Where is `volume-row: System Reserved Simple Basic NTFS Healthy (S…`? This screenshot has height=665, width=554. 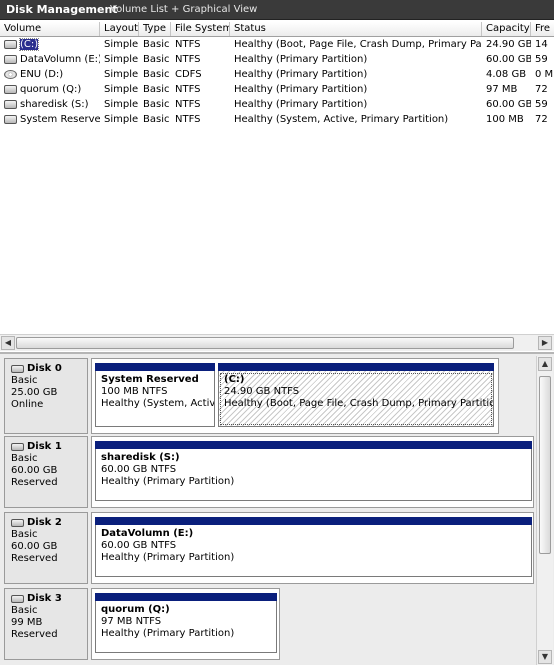 volume-row: System Reserved Simple Basic NTFS Healthy (S… is located at coordinates (277, 119).